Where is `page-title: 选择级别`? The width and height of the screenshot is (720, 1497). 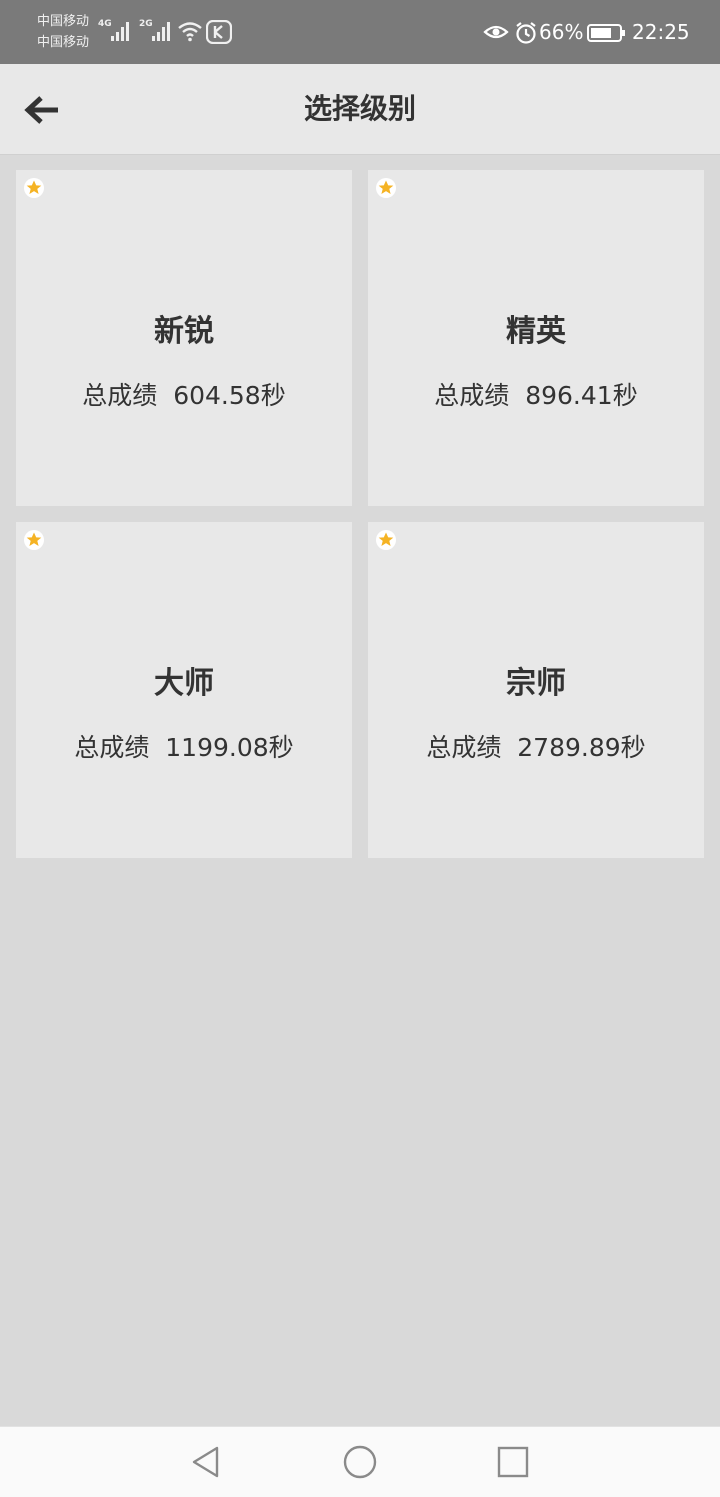
page-title: 选择级别 is located at coordinates (359, 108).